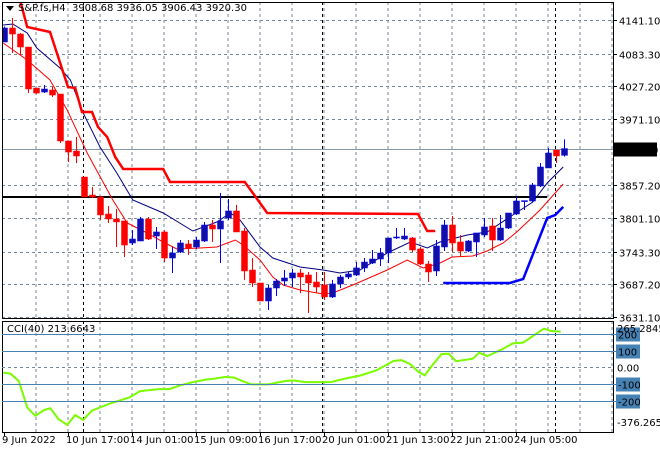 Image resolution: width=660 pixels, height=450 pixels. What do you see at coordinates (226, 440) in the screenshot?
I see `time-axis-label: 15 Jun 09:00` at bounding box center [226, 440].